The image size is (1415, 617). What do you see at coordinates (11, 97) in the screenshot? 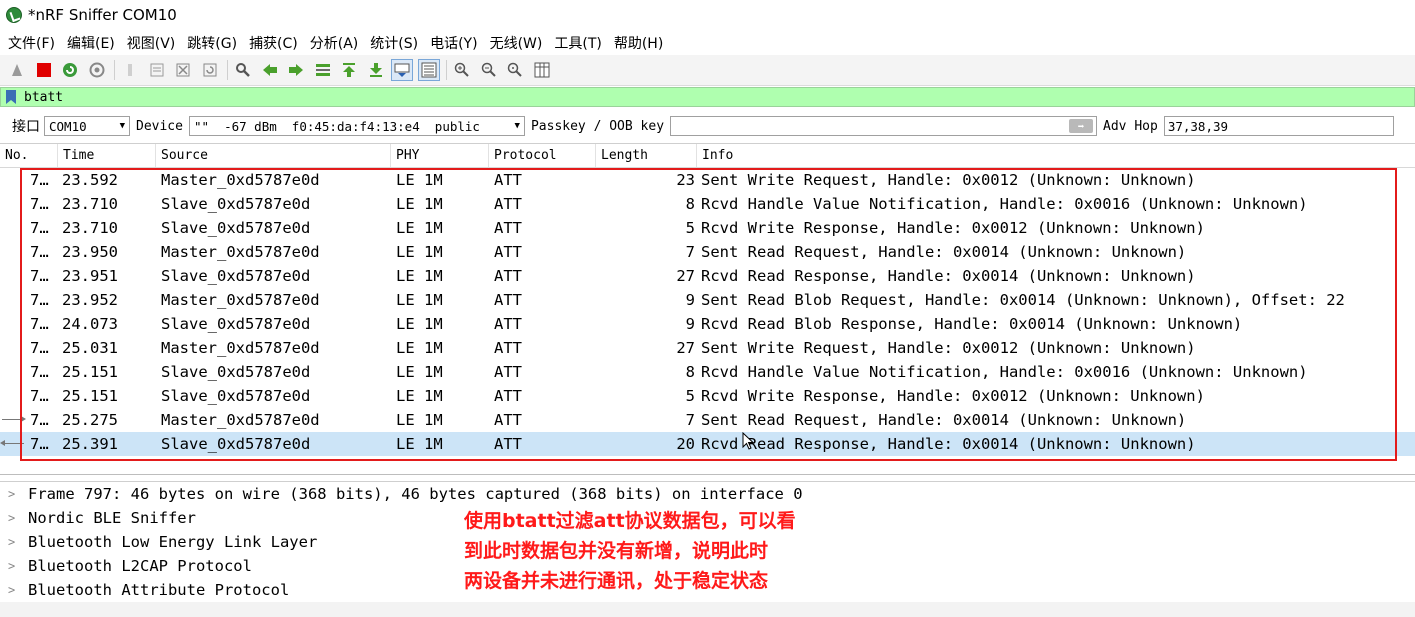
I see `bookmark-icon` at bounding box center [11, 97].